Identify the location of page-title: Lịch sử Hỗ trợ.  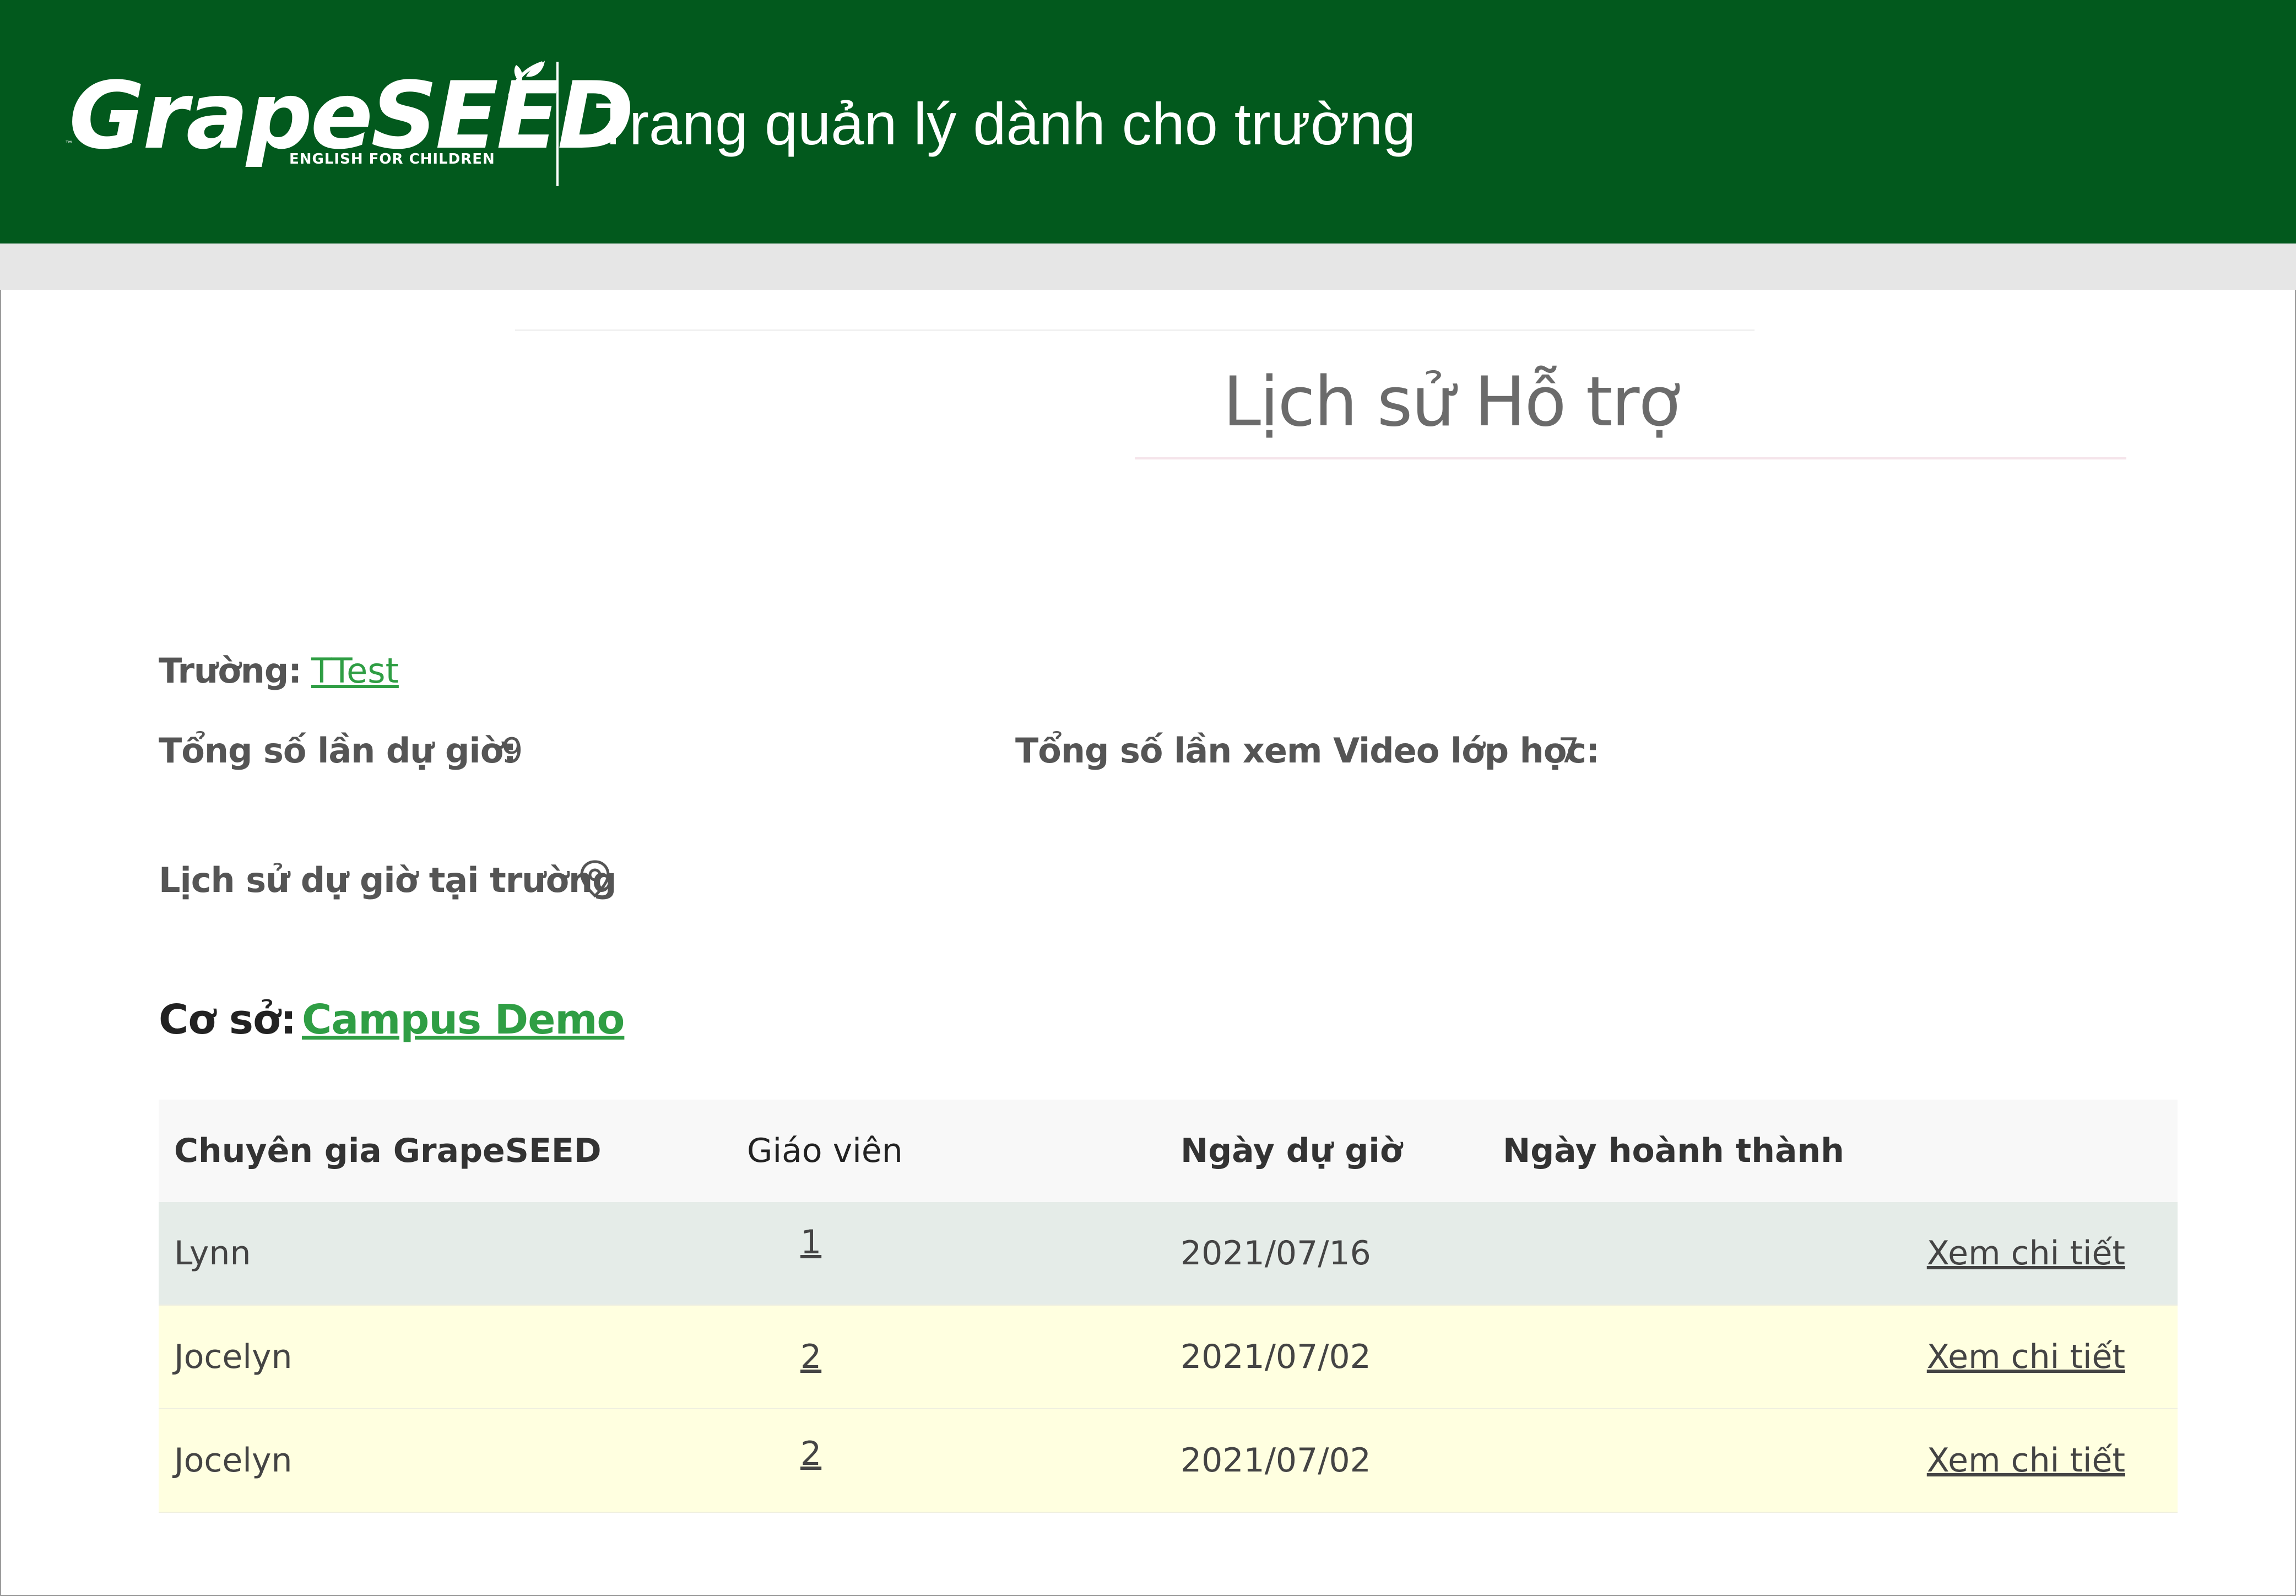
(1451, 402).